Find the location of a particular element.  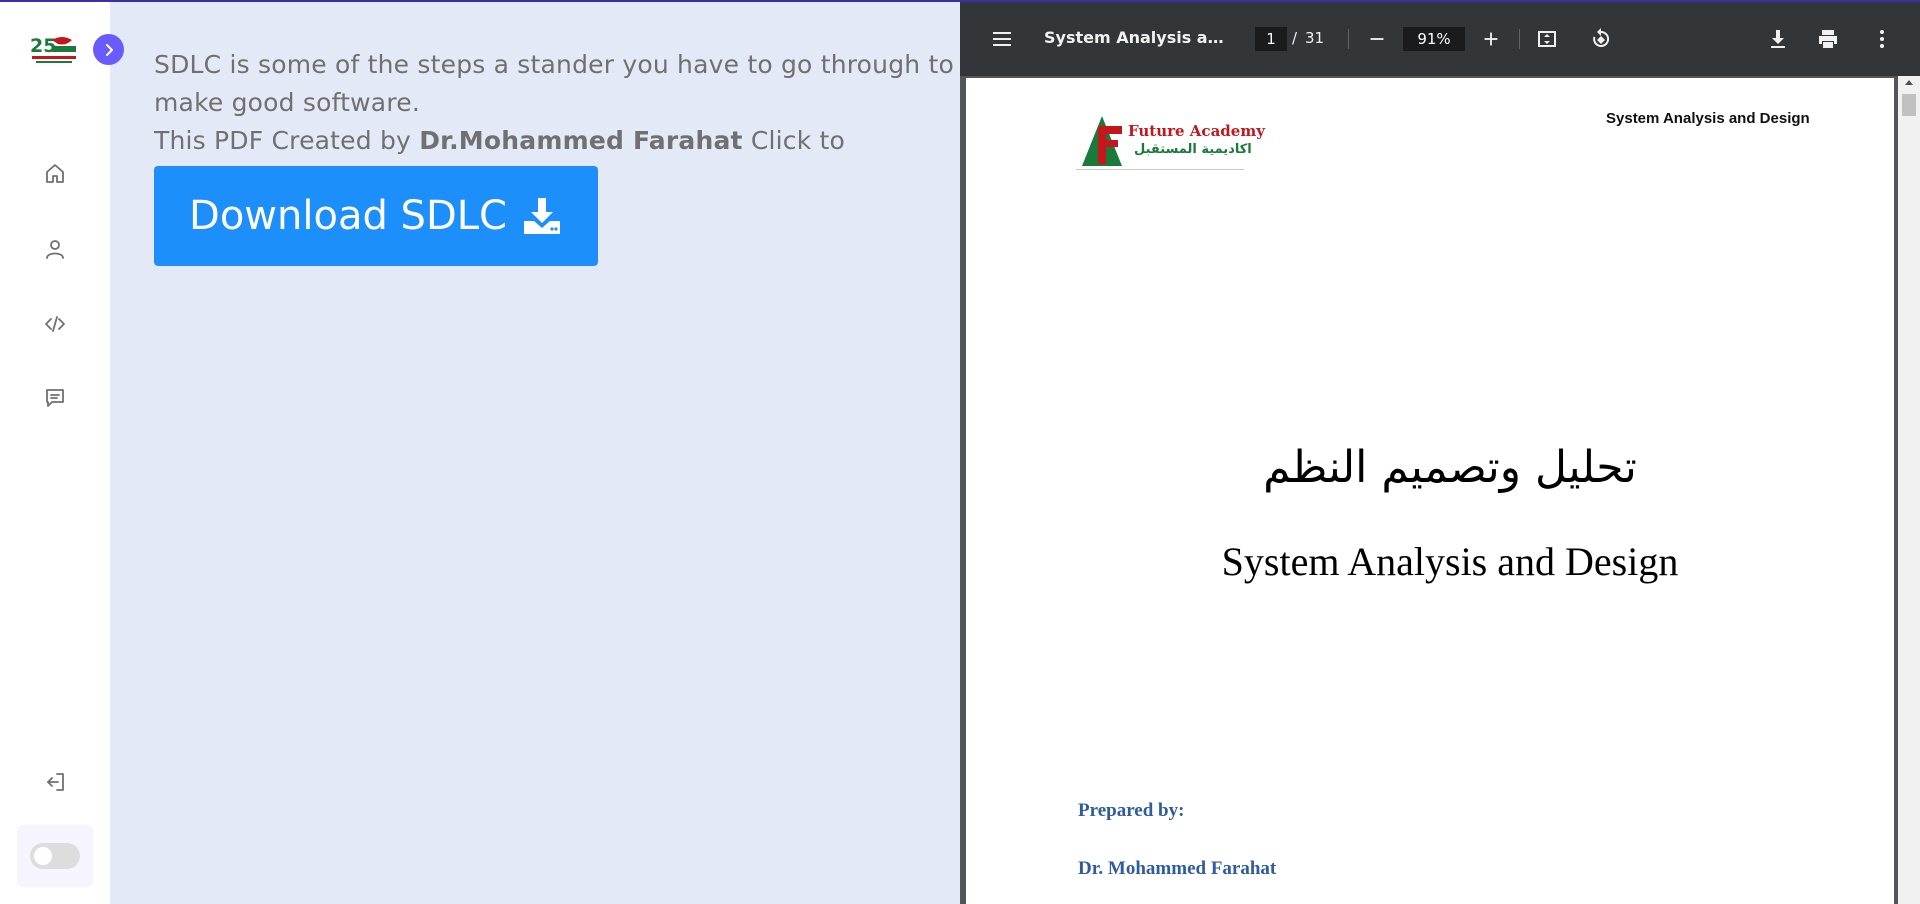

sidebar: 25 is located at coordinates (55, 453).